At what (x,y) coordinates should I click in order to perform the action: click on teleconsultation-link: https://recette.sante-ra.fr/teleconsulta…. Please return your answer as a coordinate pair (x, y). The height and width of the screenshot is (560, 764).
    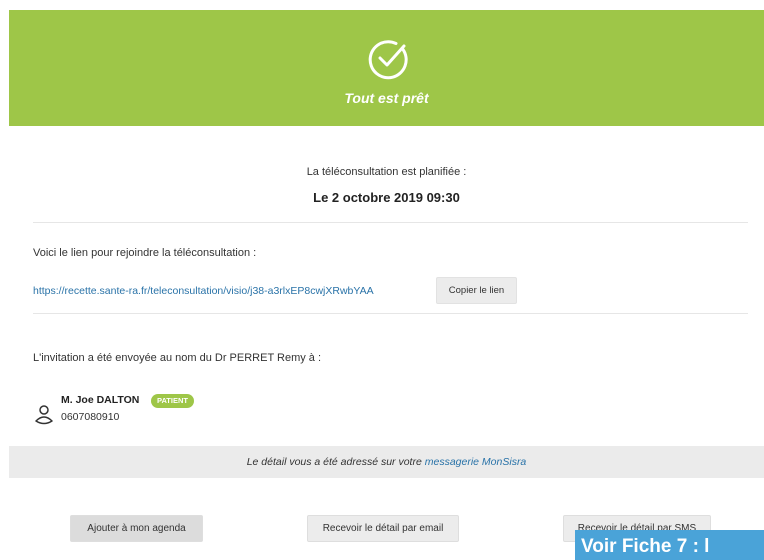
    Looking at the image, I should click on (203, 291).